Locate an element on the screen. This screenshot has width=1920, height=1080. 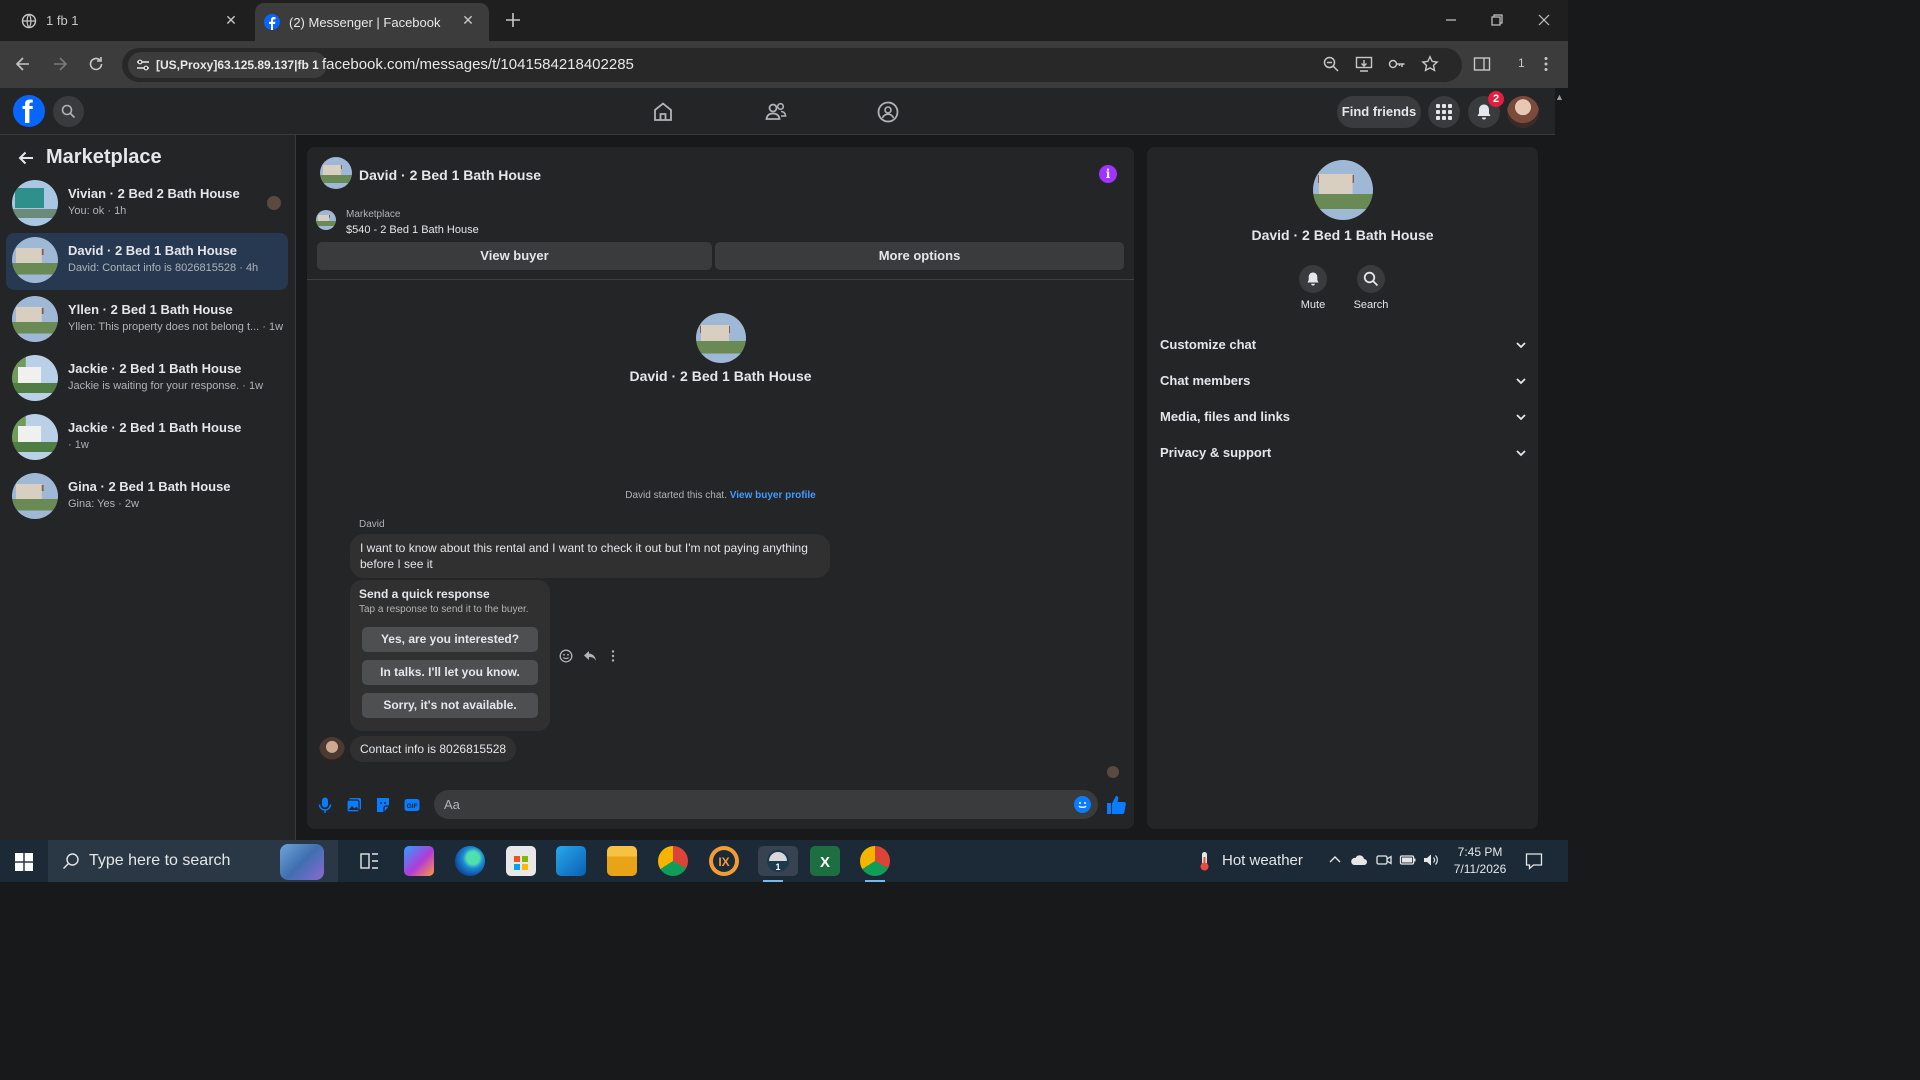
listing-title: $540 - 2 Bed 1 Bath House is located at coordinates (412, 230).